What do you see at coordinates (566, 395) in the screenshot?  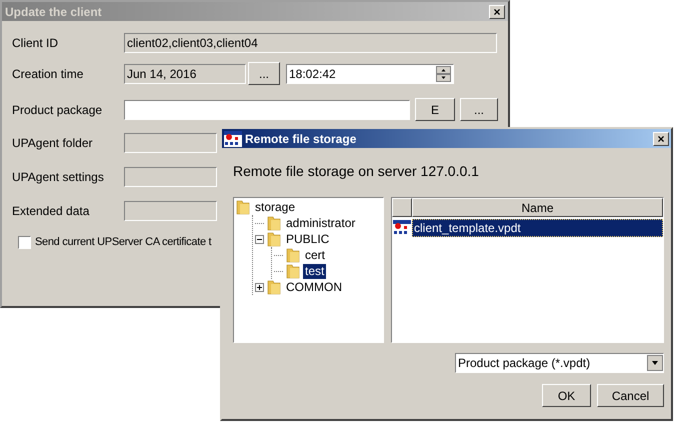 I see `ok-button: OK` at bounding box center [566, 395].